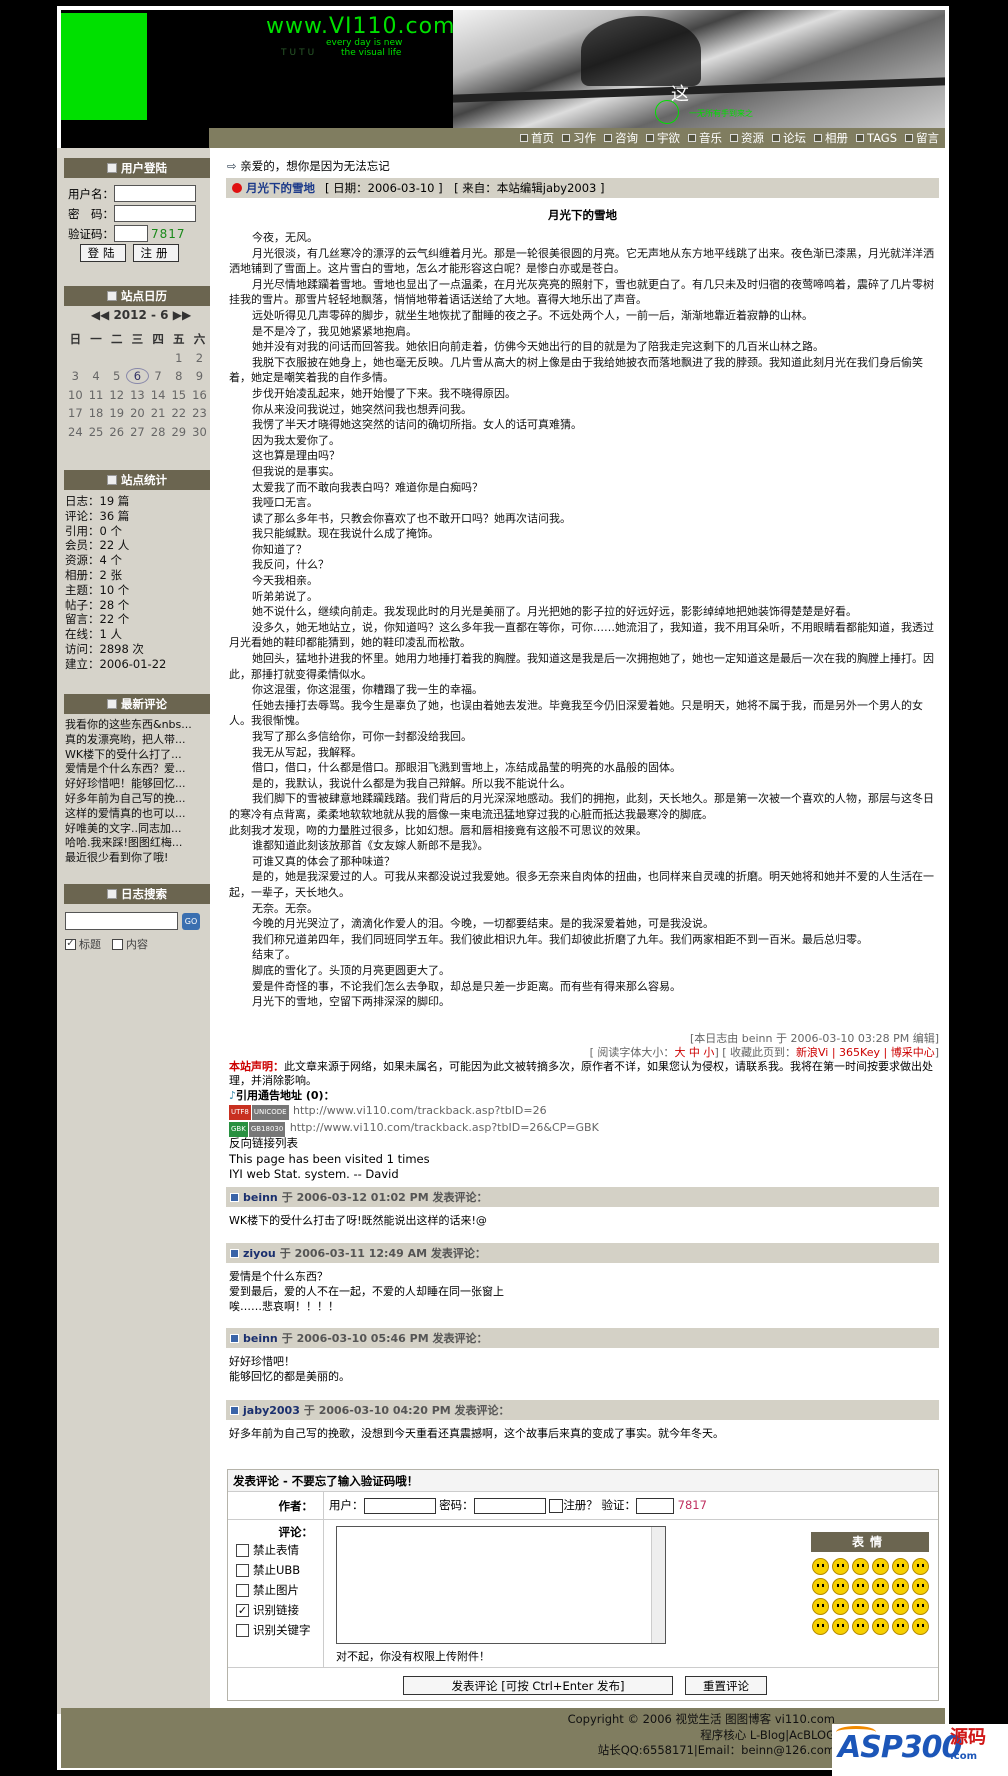 This screenshot has width=1008, height=1776. Describe the element at coordinates (267, 1550) in the screenshot. I see `option-disable-emoticons: 禁止表情` at that location.